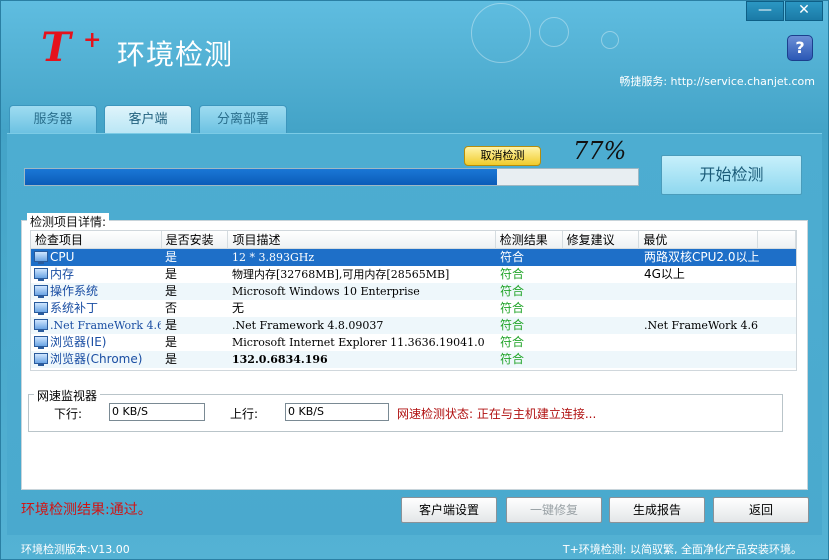  Describe the element at coordinates (78, 342) in the screenshot. I see `item-name: 浏览器(IE)` at that location.